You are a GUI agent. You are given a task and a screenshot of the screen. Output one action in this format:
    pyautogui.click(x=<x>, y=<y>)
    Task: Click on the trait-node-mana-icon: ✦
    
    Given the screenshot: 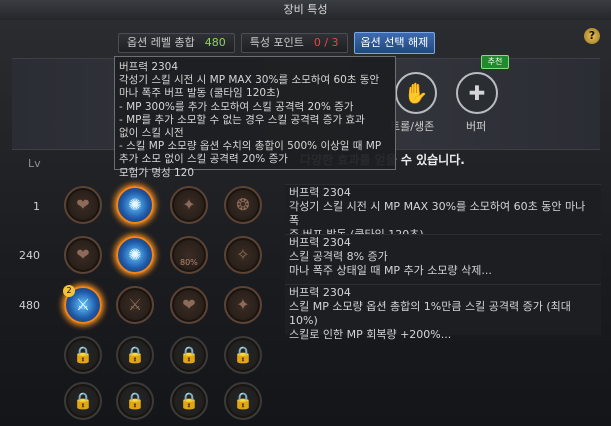 What is the action you would take?
    pyautogui.click(x=189, y=205)
    